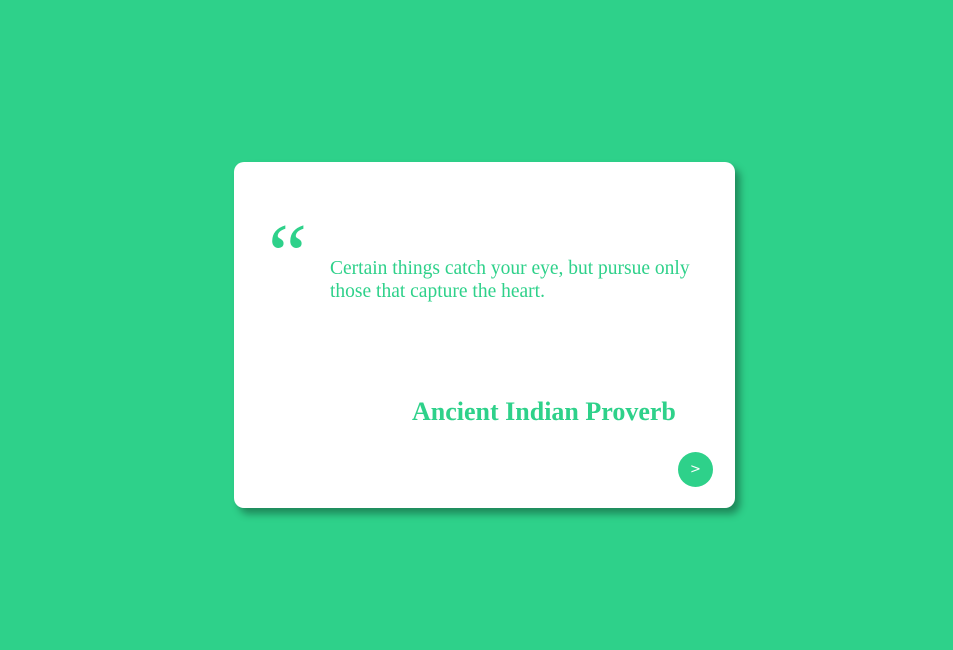 This screenshot has height=650, width=953. I want to click on quote-mark-icon: “, so click(288, 255).